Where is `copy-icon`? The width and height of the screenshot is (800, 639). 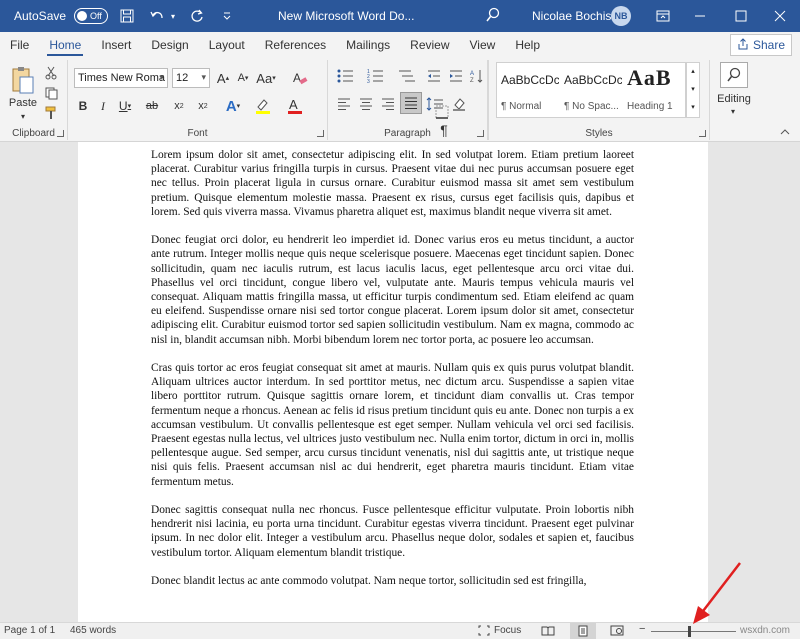 copy-icon is located at coordinates (51, 93).